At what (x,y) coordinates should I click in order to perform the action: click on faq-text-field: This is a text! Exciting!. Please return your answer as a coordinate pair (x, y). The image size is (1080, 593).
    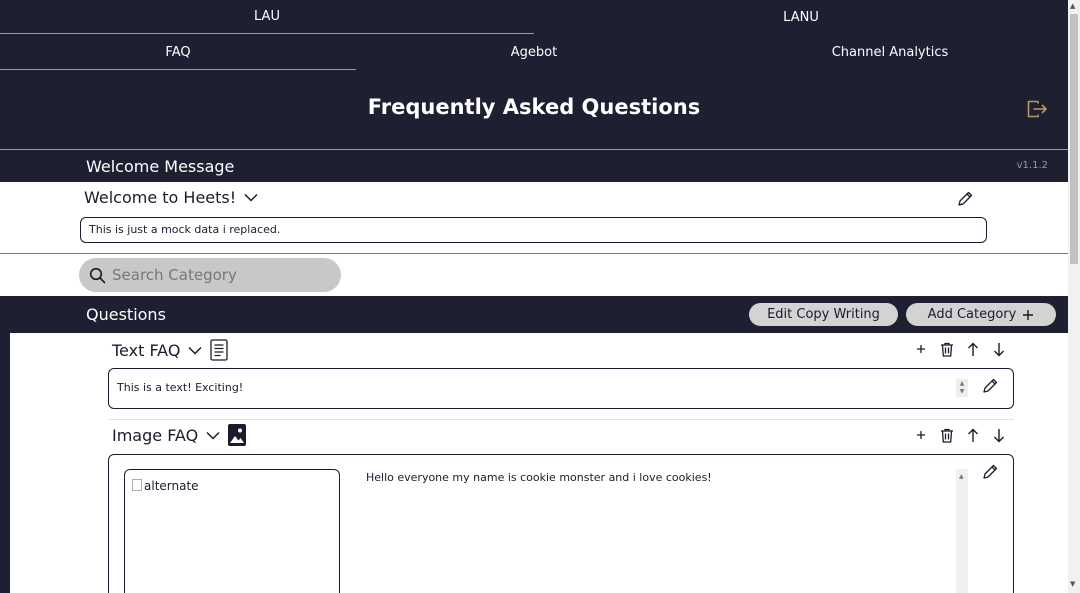
    Looking at the image, I should click on (561, 388).